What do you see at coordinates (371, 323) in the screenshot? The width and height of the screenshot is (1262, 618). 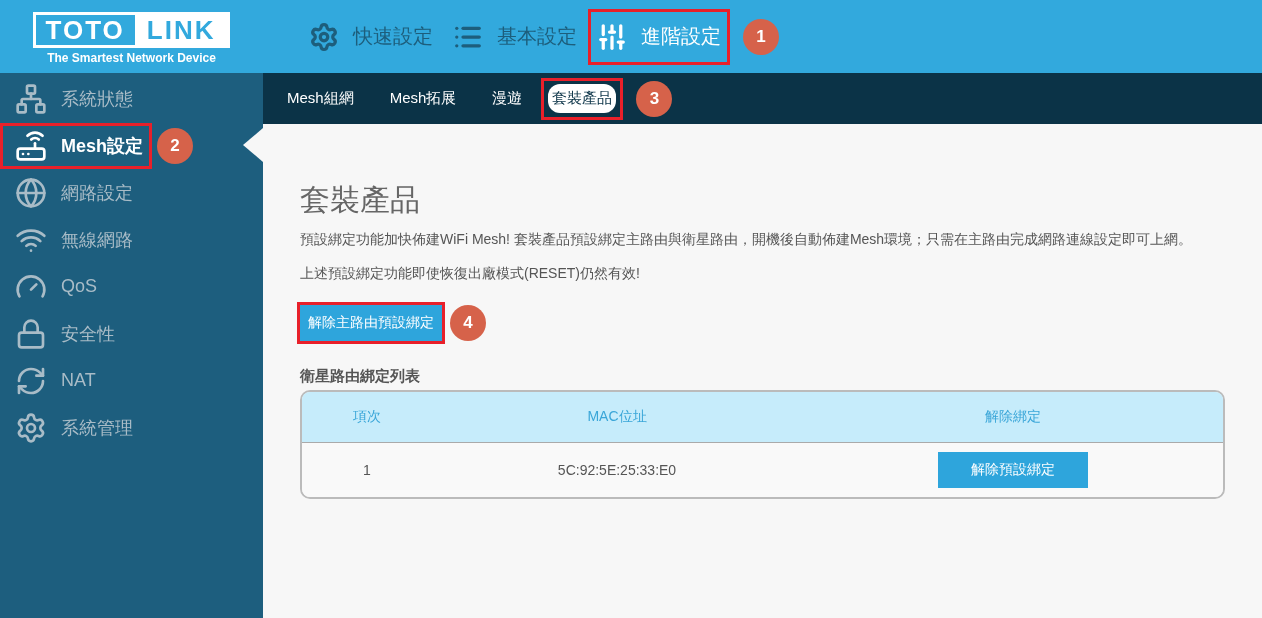 I see `unbind-main-router-button: 解除主路由預設綁定` at bounding box center [371, 323].